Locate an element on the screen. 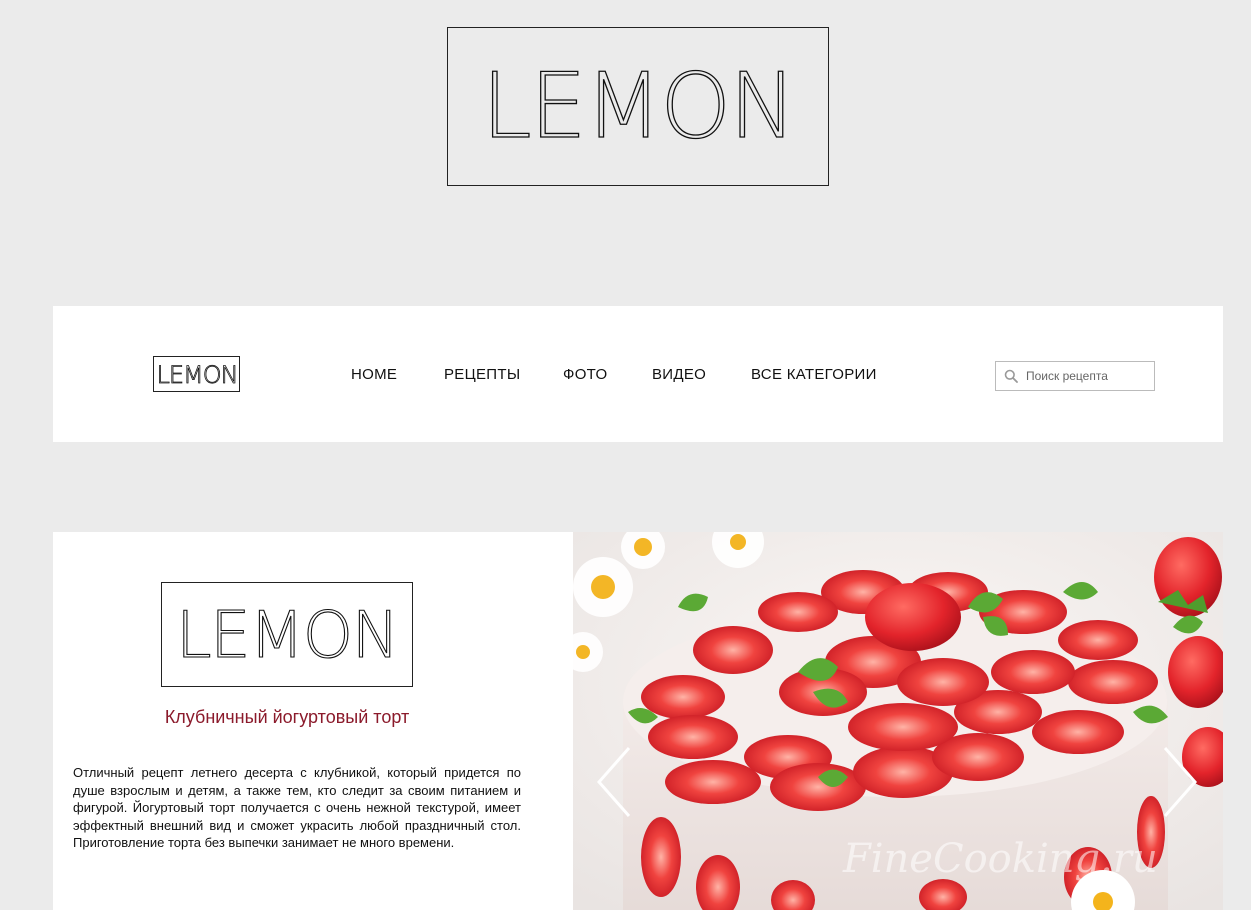 This screenshot has width=1251, height=910. chevron-right-icon is located at coordinates (1181, 782).